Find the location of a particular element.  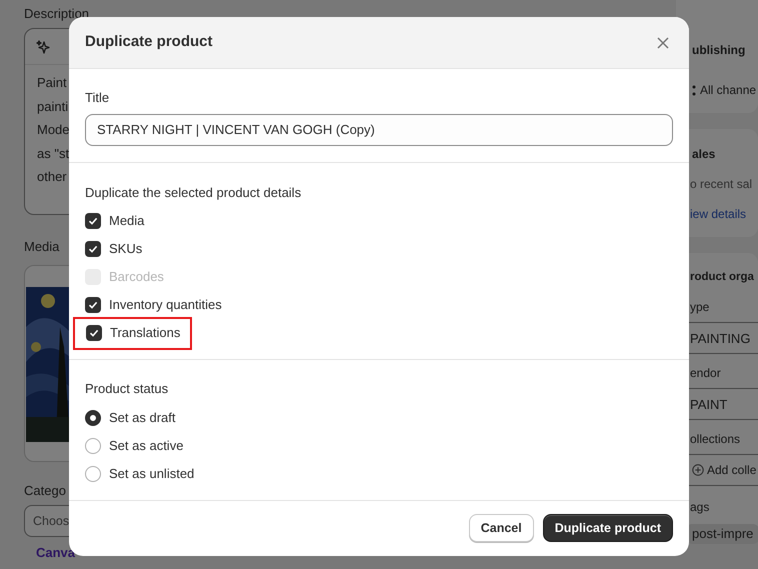

field-label: ollections is located at coordinates (715, 439).